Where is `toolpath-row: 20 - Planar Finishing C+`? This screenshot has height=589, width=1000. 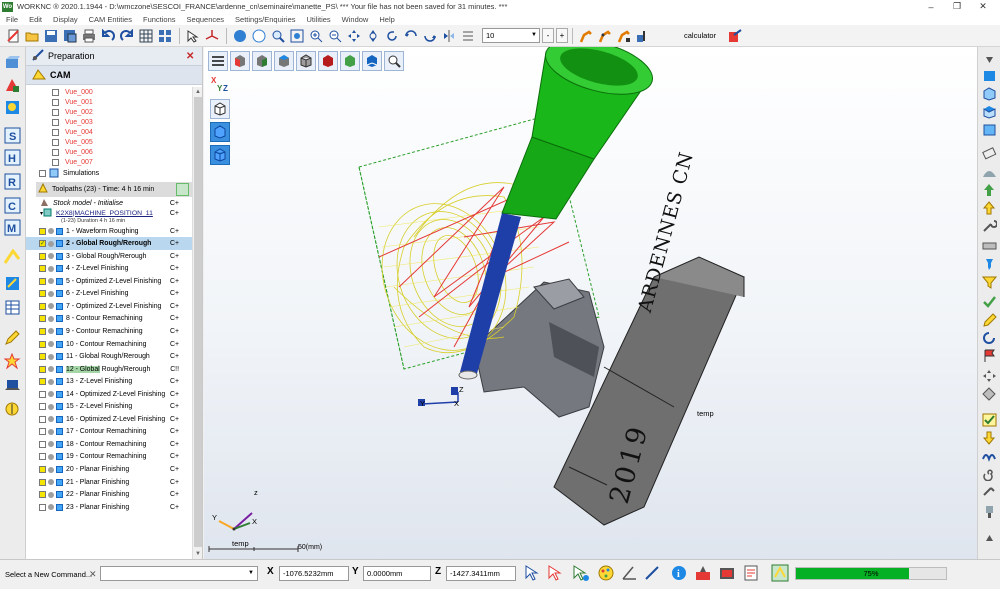
toolpath-row: 20 - Planar Finishing C+ is located at coordinates (109, 469).